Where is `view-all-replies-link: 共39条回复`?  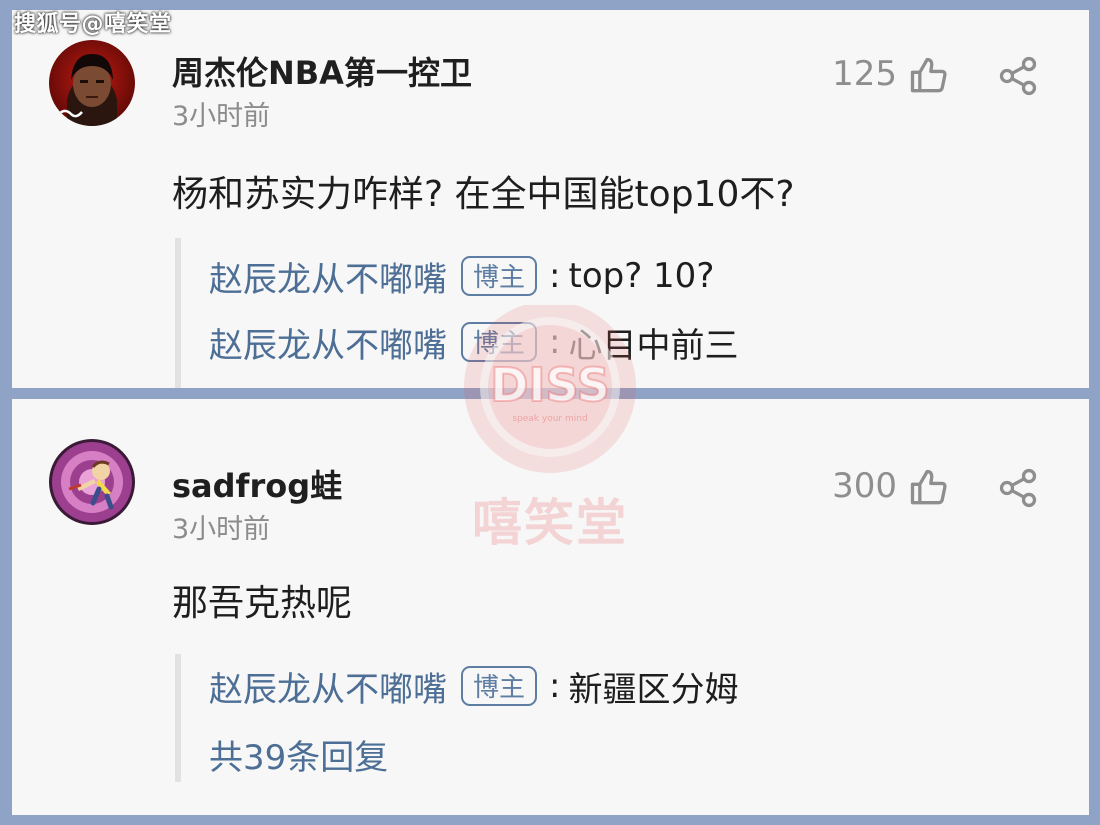 view-all-replies-link: 共39条回复 is located at coordinates (298, 754).